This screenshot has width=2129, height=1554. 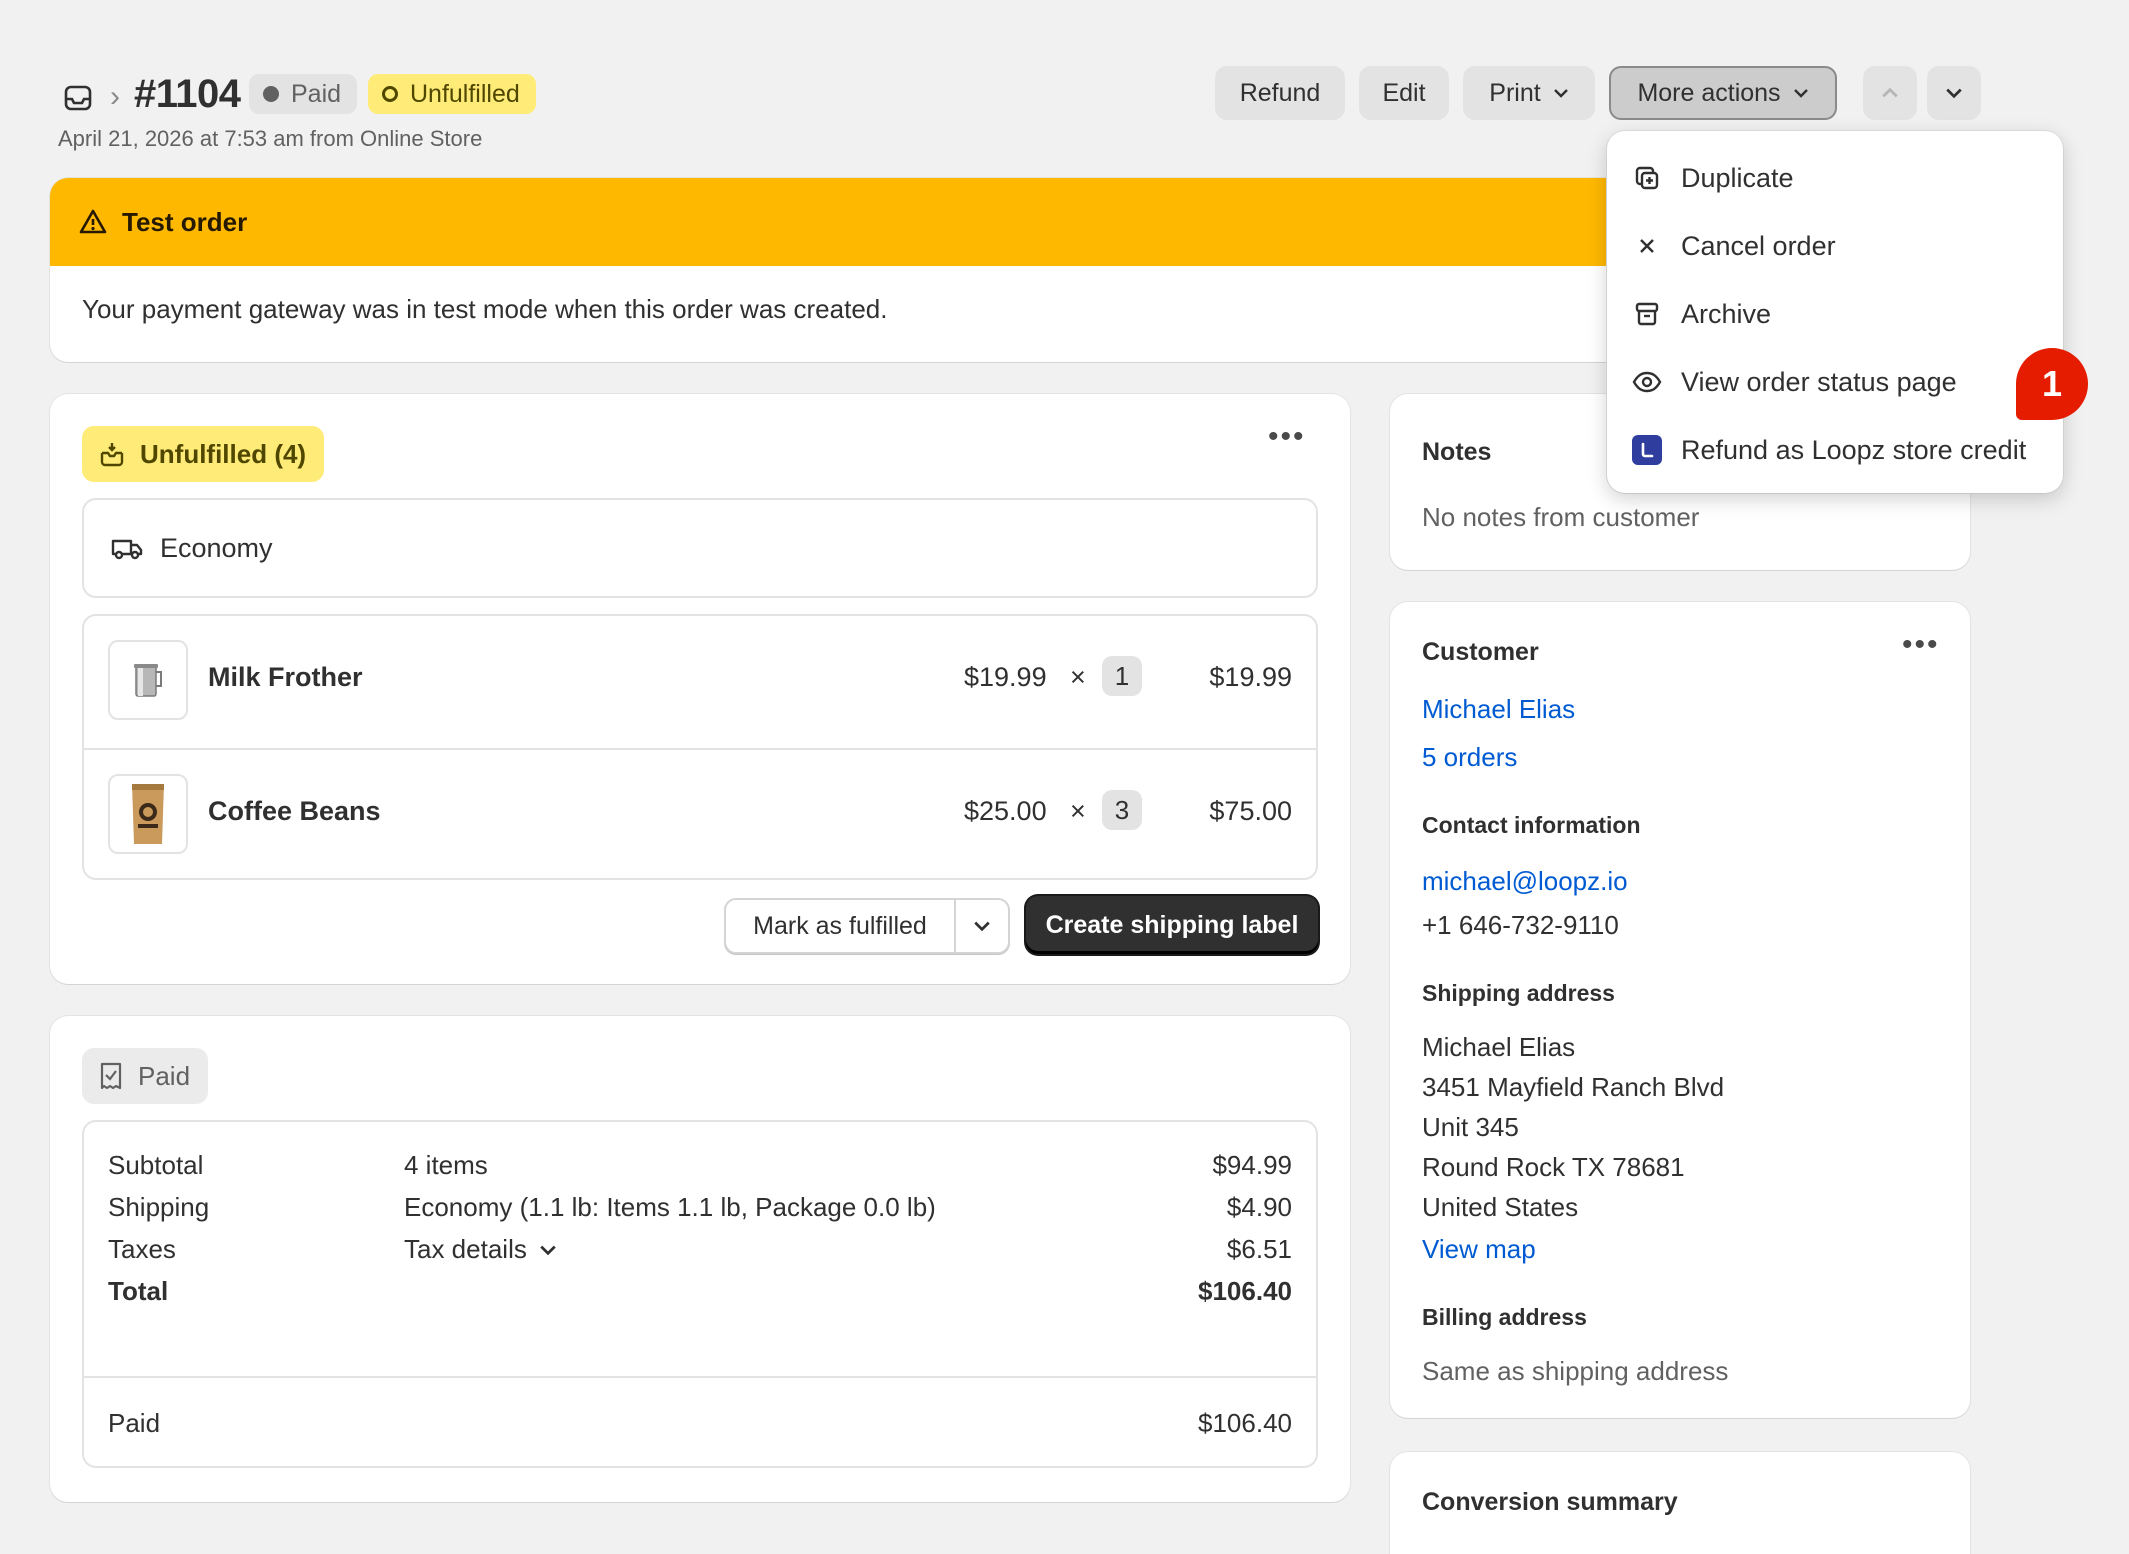 What do you see at coordinates (1575, 1371) in the screenshot?
I see `billing-address-text: Same as shipping address` at bounding box center [1575, 1371].